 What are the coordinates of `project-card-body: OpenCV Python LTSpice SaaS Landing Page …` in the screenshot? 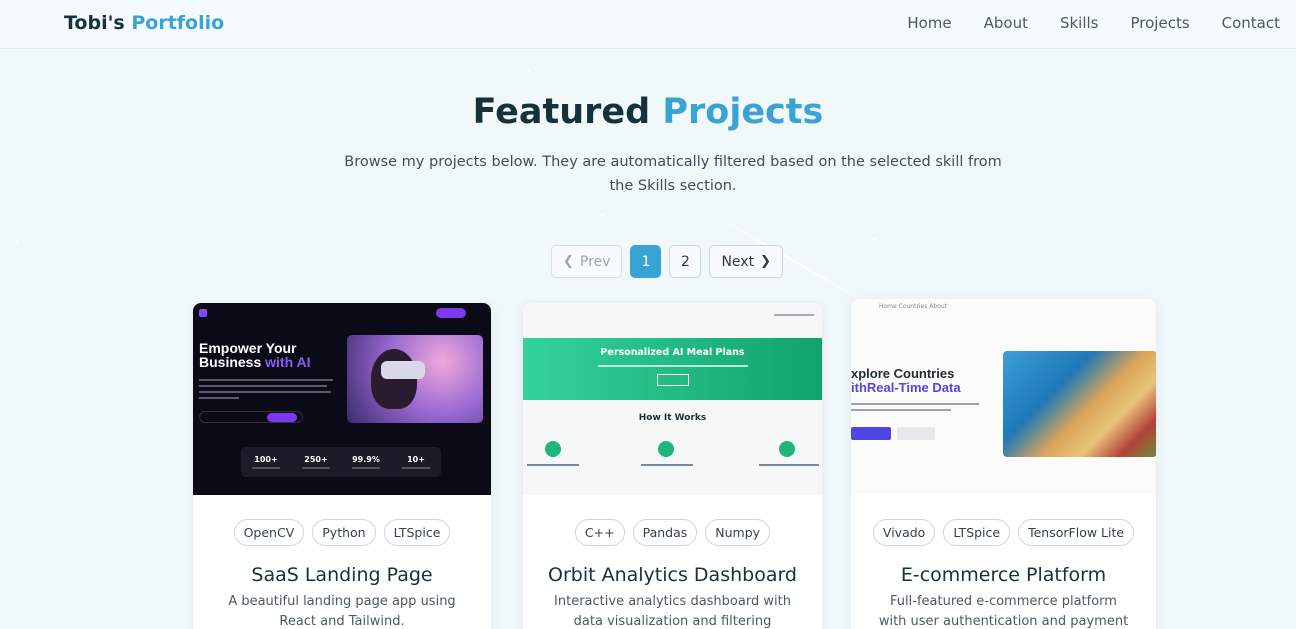 It's located at (342, 574).